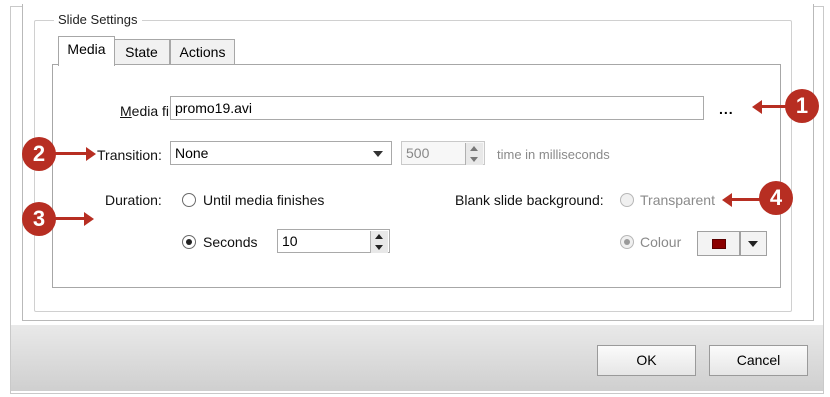  What do you see at coordinates (333, 241) in the screenshot?
I see `seconds-input: 10` at bounding box center [333, 241].